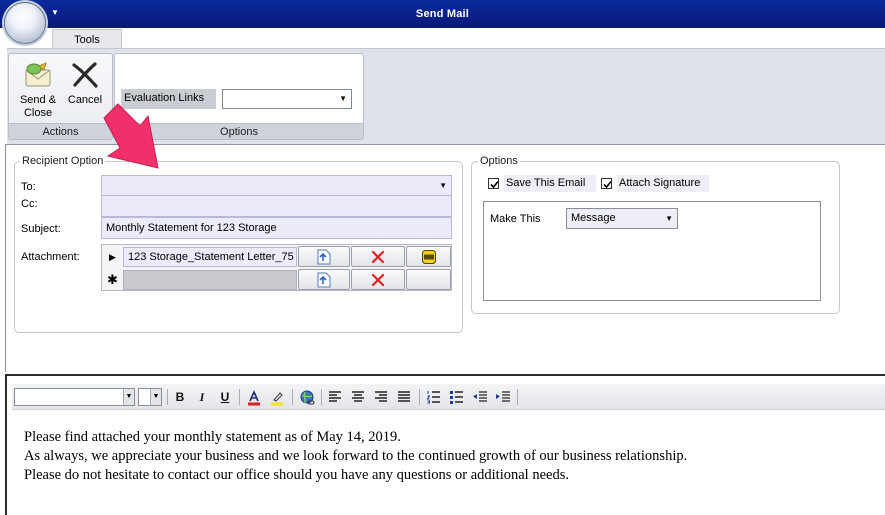 The width and height of the screenshot is (885, 515). I want to click on font-color-icon, so click(254, 397).